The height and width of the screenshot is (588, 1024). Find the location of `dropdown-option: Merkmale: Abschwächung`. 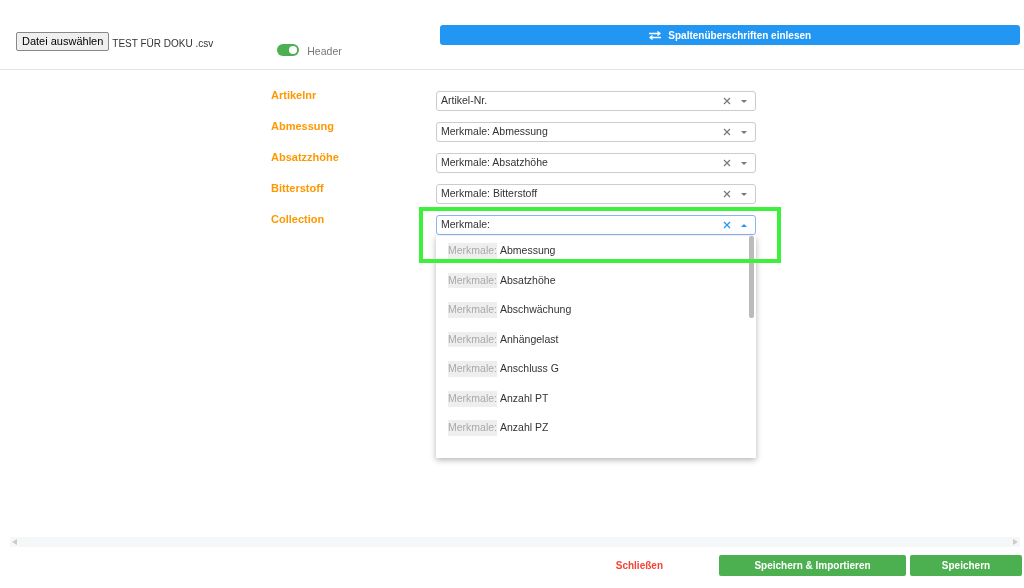

dropdown-option: Merkmale: Abschwächung is located at coordinates (591, 310).